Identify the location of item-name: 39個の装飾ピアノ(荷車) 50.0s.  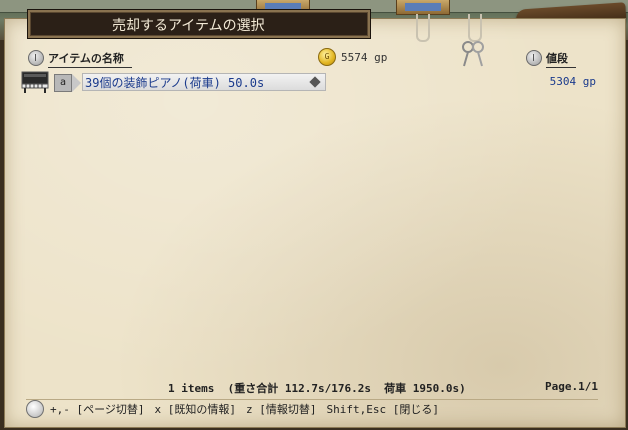
(204, 82).